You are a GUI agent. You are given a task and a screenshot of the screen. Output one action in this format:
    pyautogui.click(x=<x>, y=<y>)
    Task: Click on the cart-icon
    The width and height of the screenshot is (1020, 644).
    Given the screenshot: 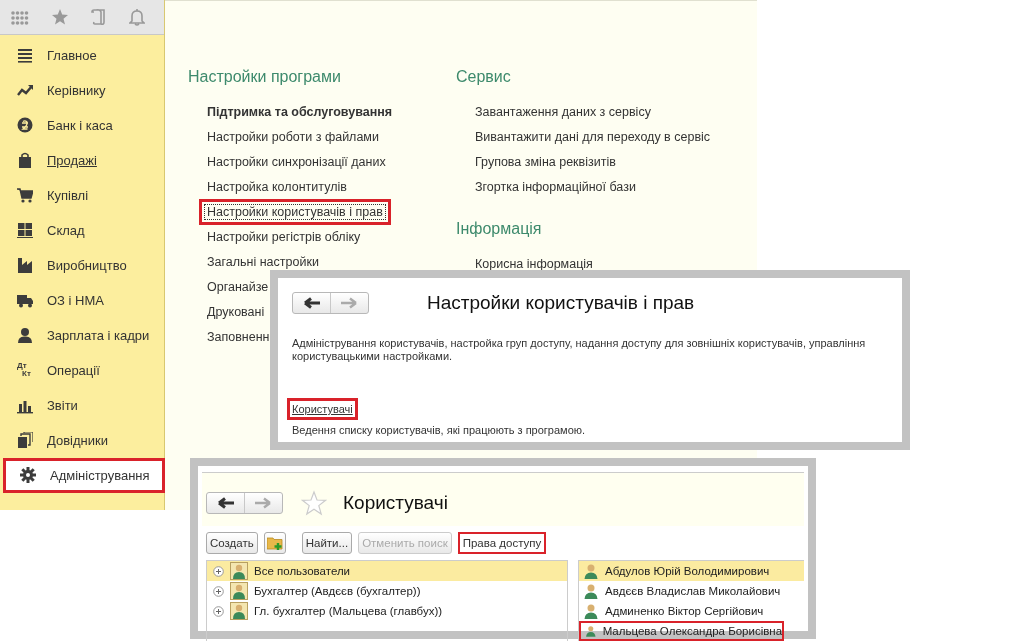 What is the action you would take?
    pyautogui.click(x=25, y=195)
    